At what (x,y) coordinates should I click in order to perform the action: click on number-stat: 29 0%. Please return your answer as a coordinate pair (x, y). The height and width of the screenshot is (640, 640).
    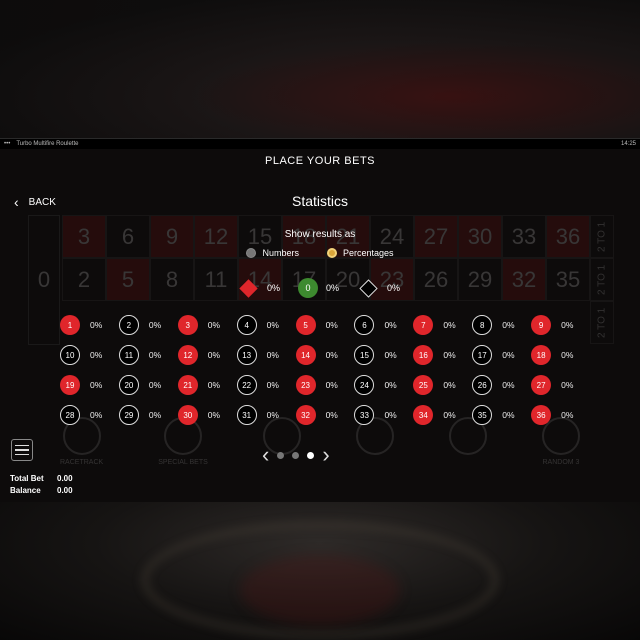
    Looking at the image, I should click on (148, 415).